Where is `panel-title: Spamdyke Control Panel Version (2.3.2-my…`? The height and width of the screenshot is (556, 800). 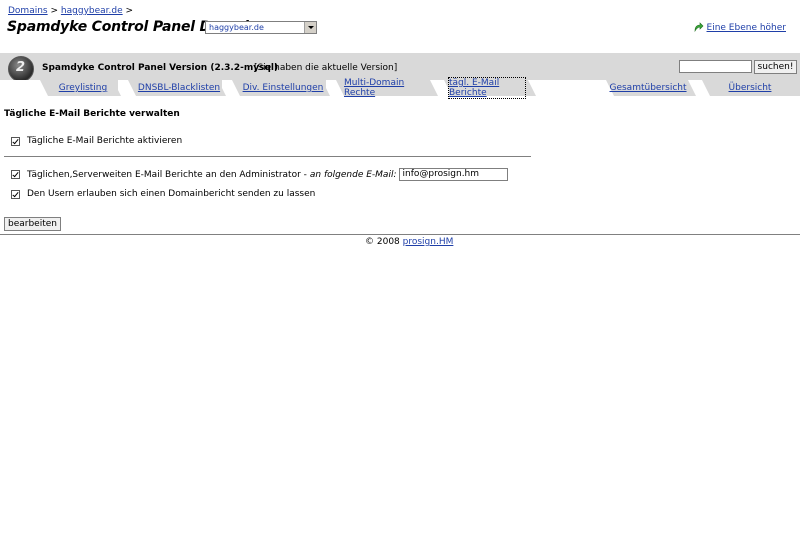 panel-title: Spamdyke Control Panel Version (2.3.2-my… is located at coordinates (160, 68).